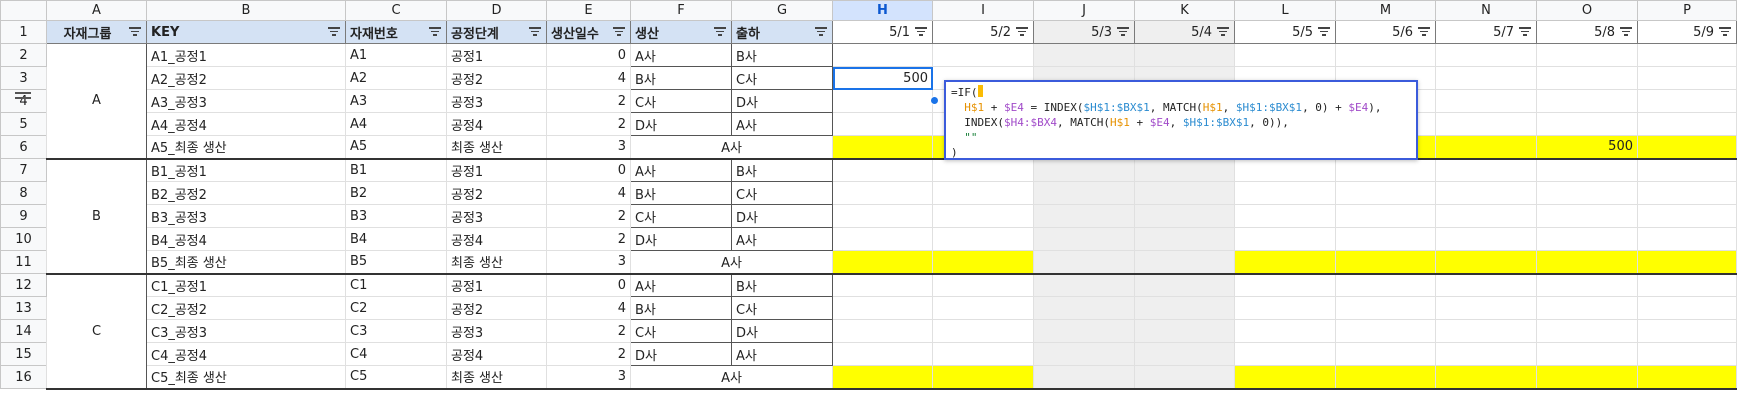 This screenshot has height=409, width=1740. I want to click on stage-cell: 최종 생산, so click(496, 262).